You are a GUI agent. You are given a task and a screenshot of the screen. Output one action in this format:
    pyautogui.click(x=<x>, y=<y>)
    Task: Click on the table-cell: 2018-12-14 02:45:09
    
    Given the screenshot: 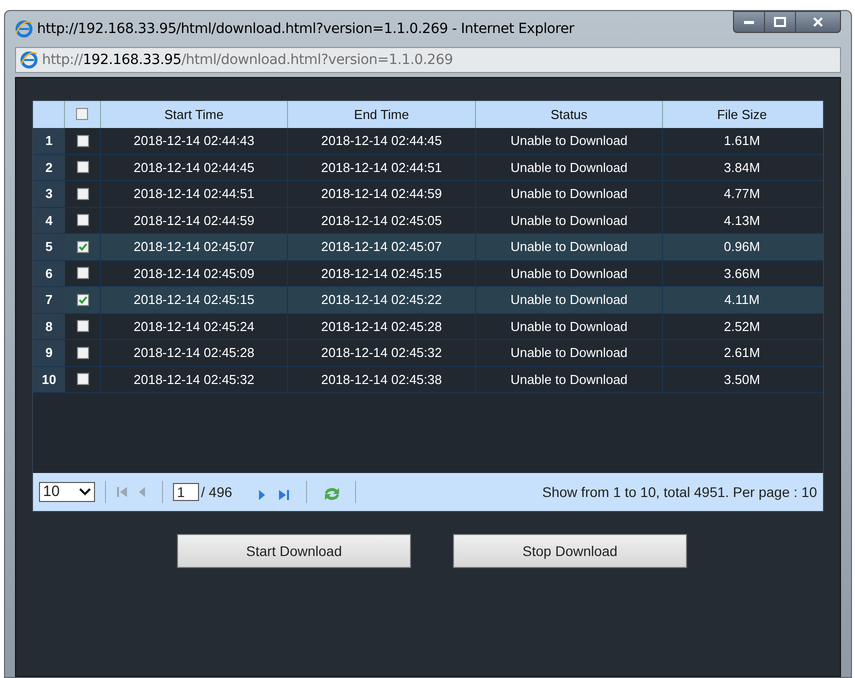 What is the action you would take?
    pyautogui.click(x=194, y=273)
    